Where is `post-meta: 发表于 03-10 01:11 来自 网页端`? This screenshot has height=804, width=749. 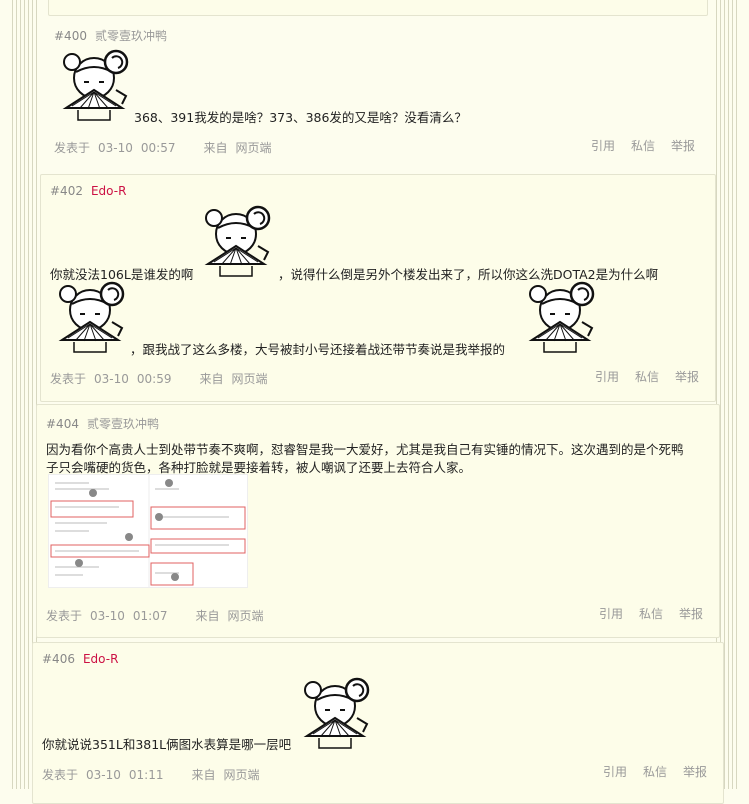 post-meta: 发表于 03-10 01:11 来自 网页端 is located at coordinates (155, 774).